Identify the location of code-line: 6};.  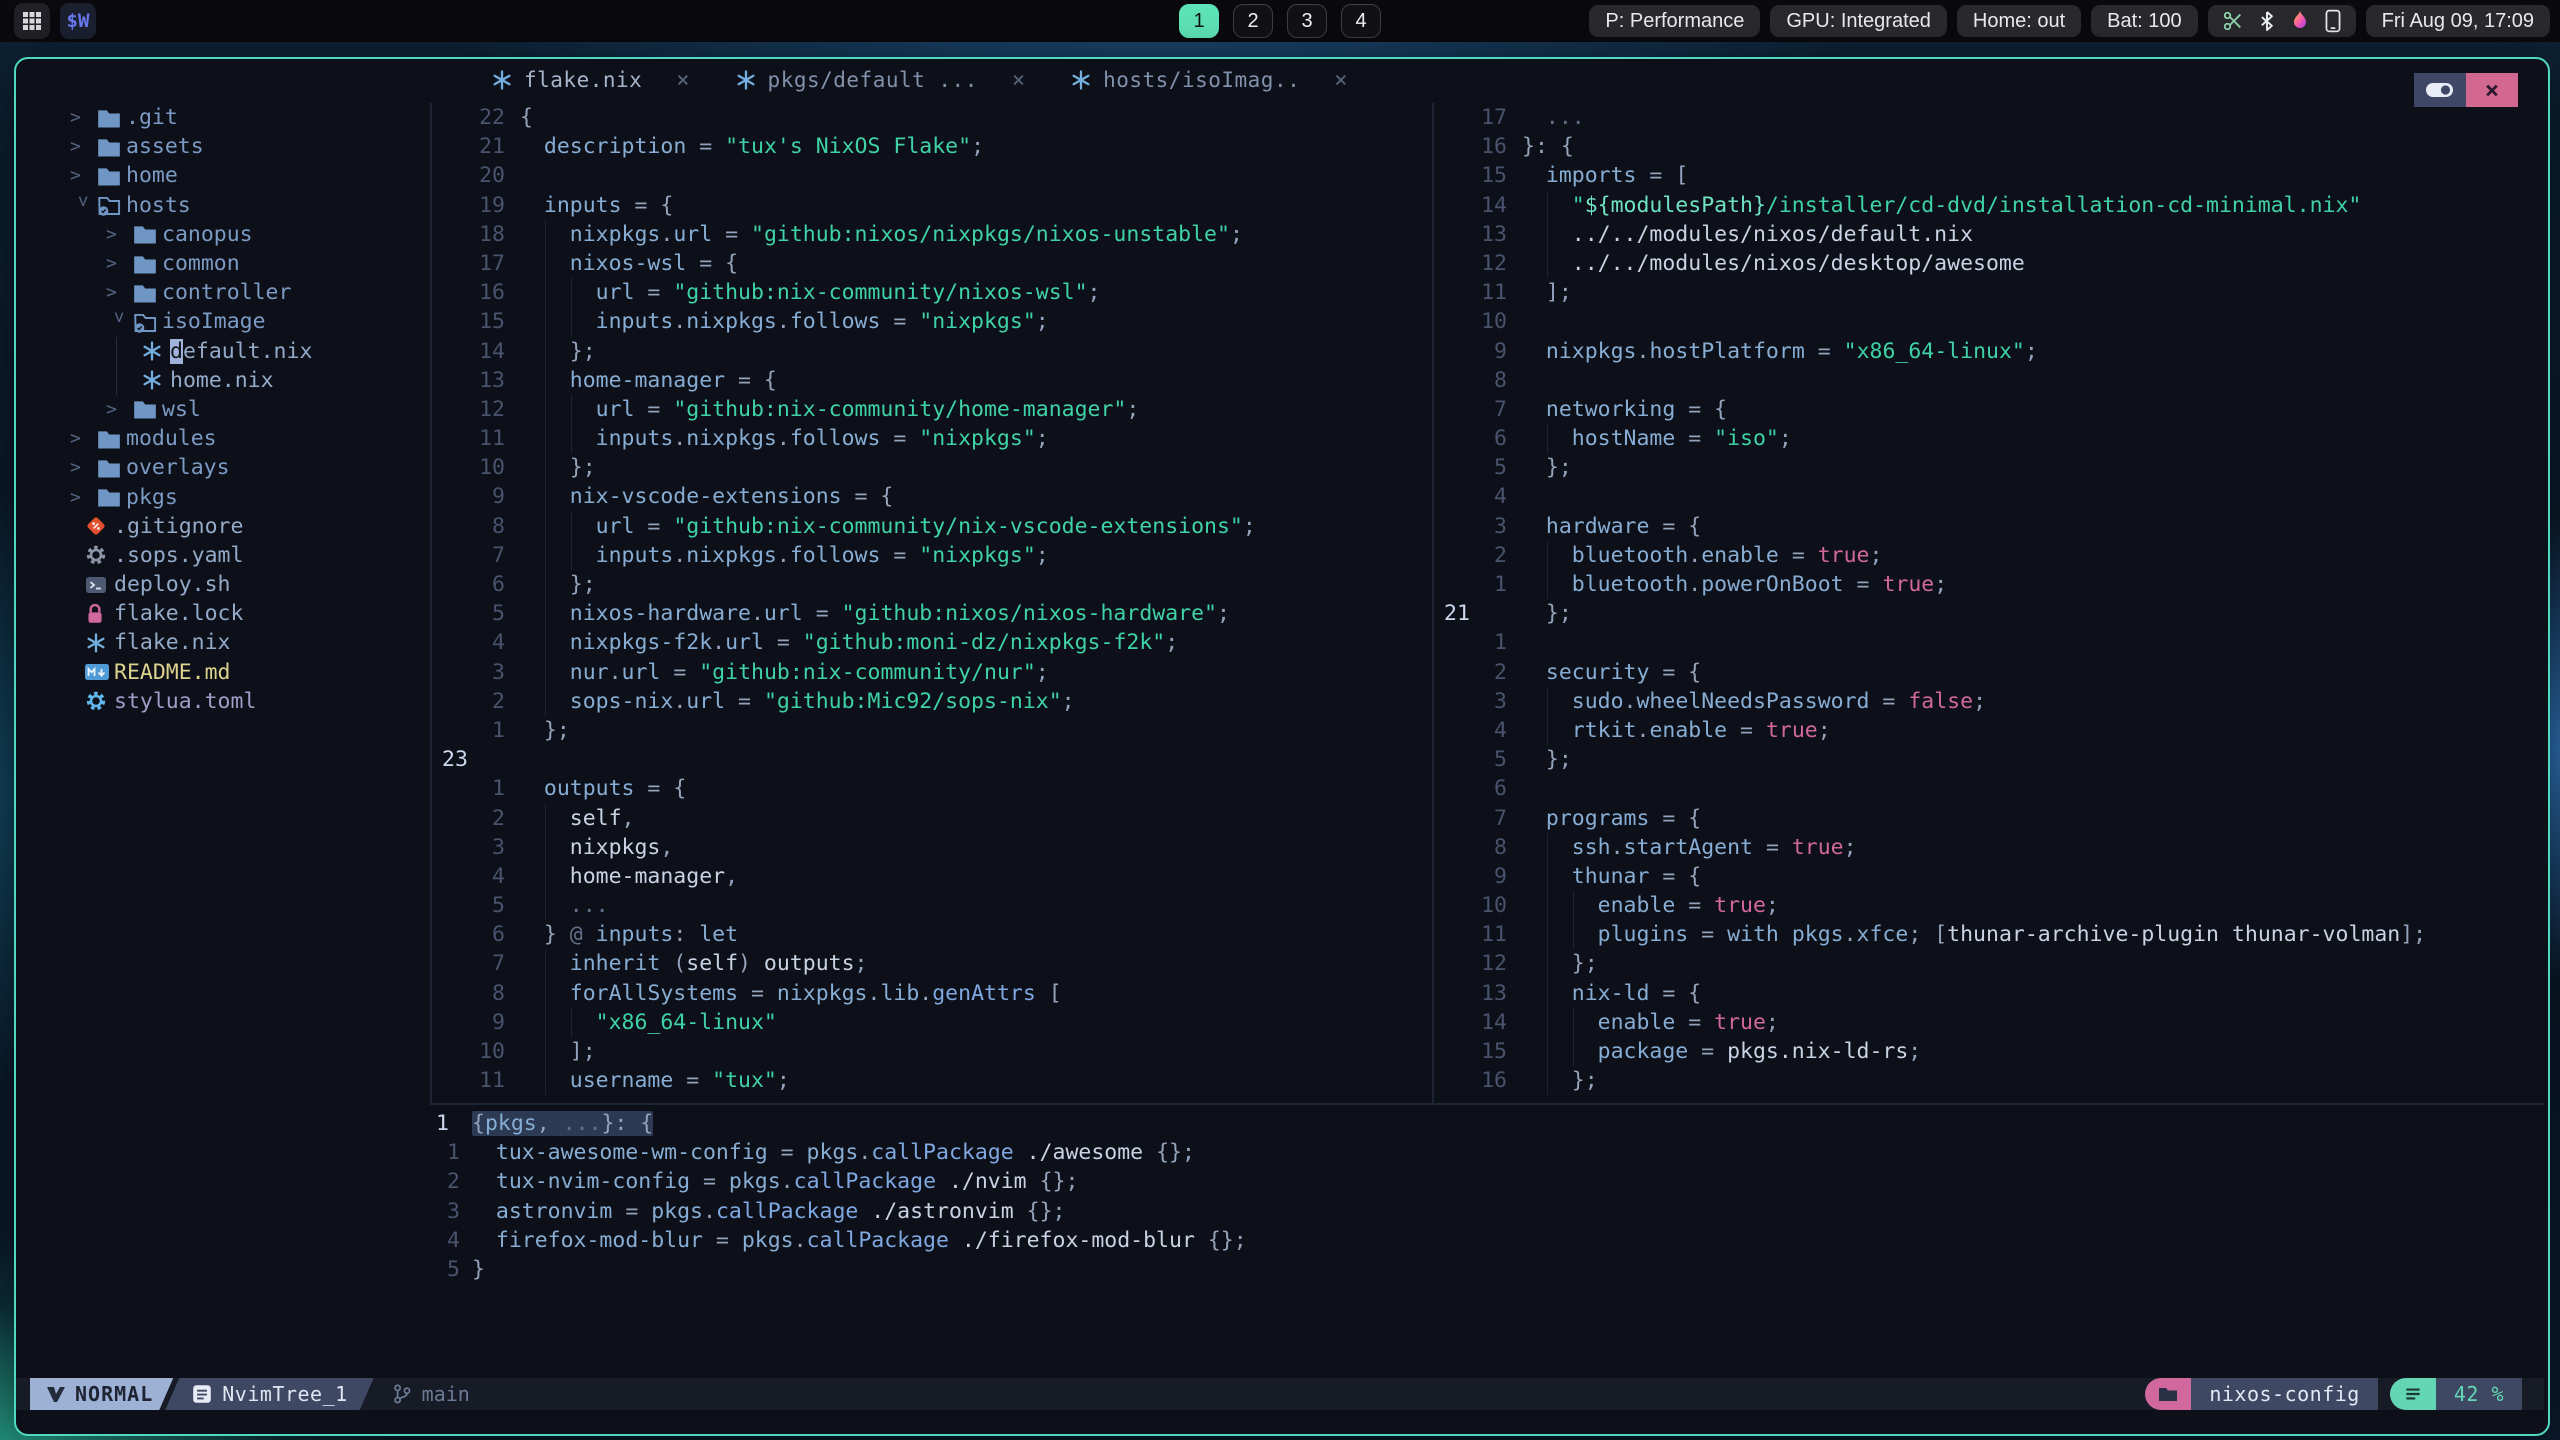
(932, 585).